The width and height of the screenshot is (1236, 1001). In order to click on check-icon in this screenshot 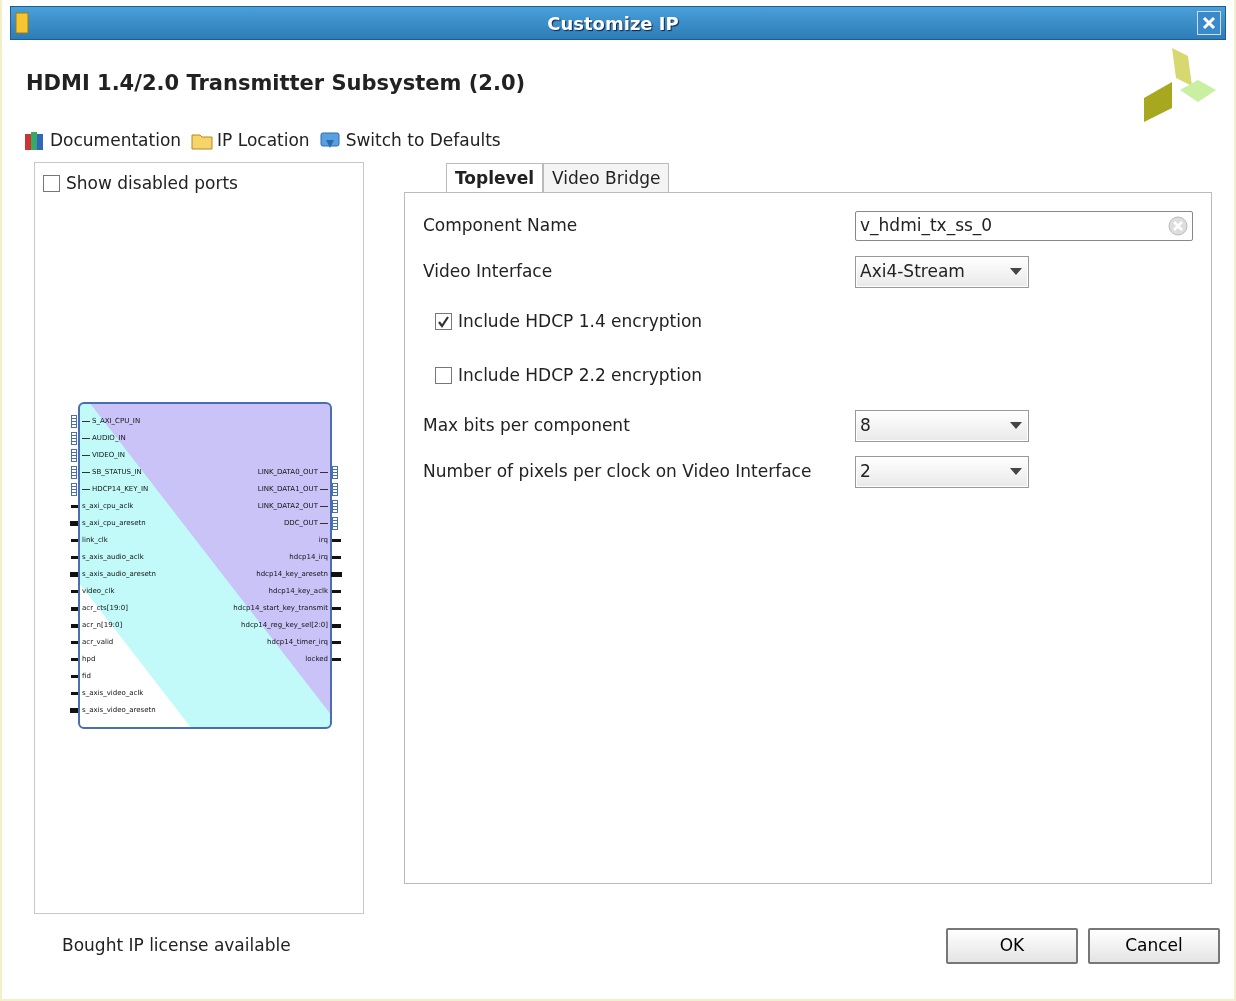, I will do `click(443, 321)`.